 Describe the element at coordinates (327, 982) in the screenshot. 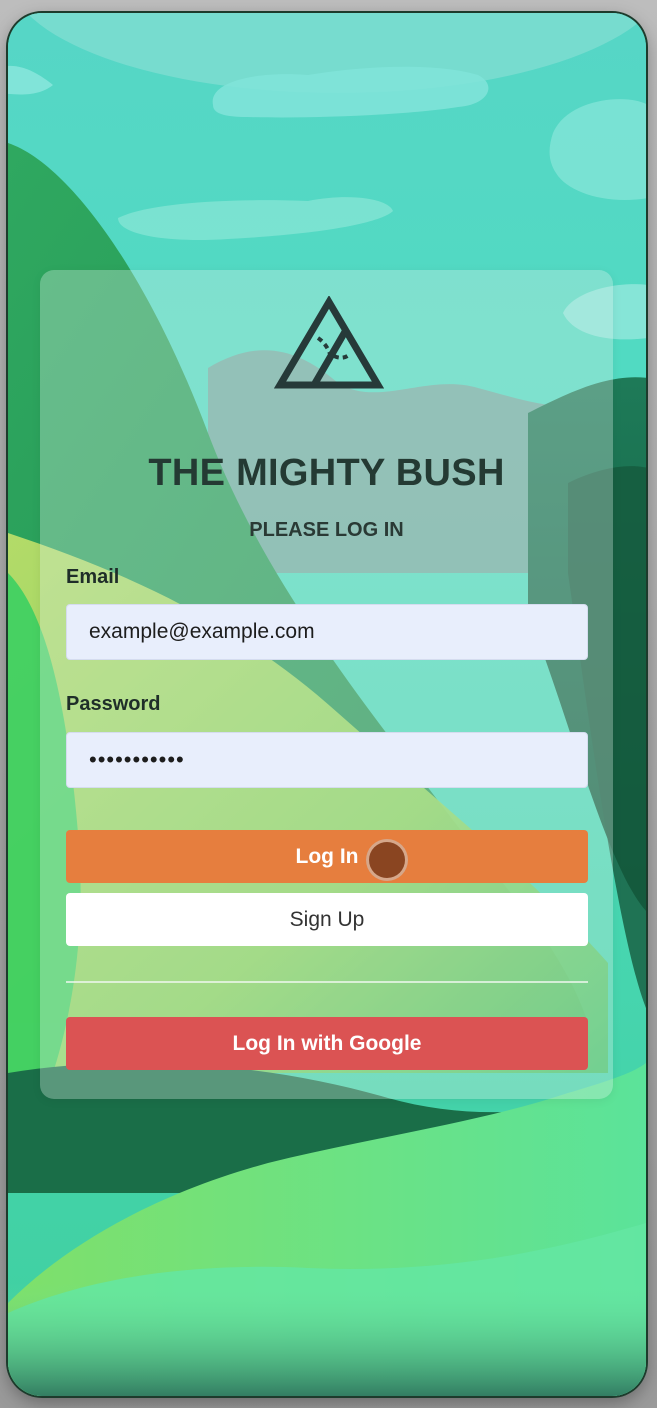

I see `divider` at that location.